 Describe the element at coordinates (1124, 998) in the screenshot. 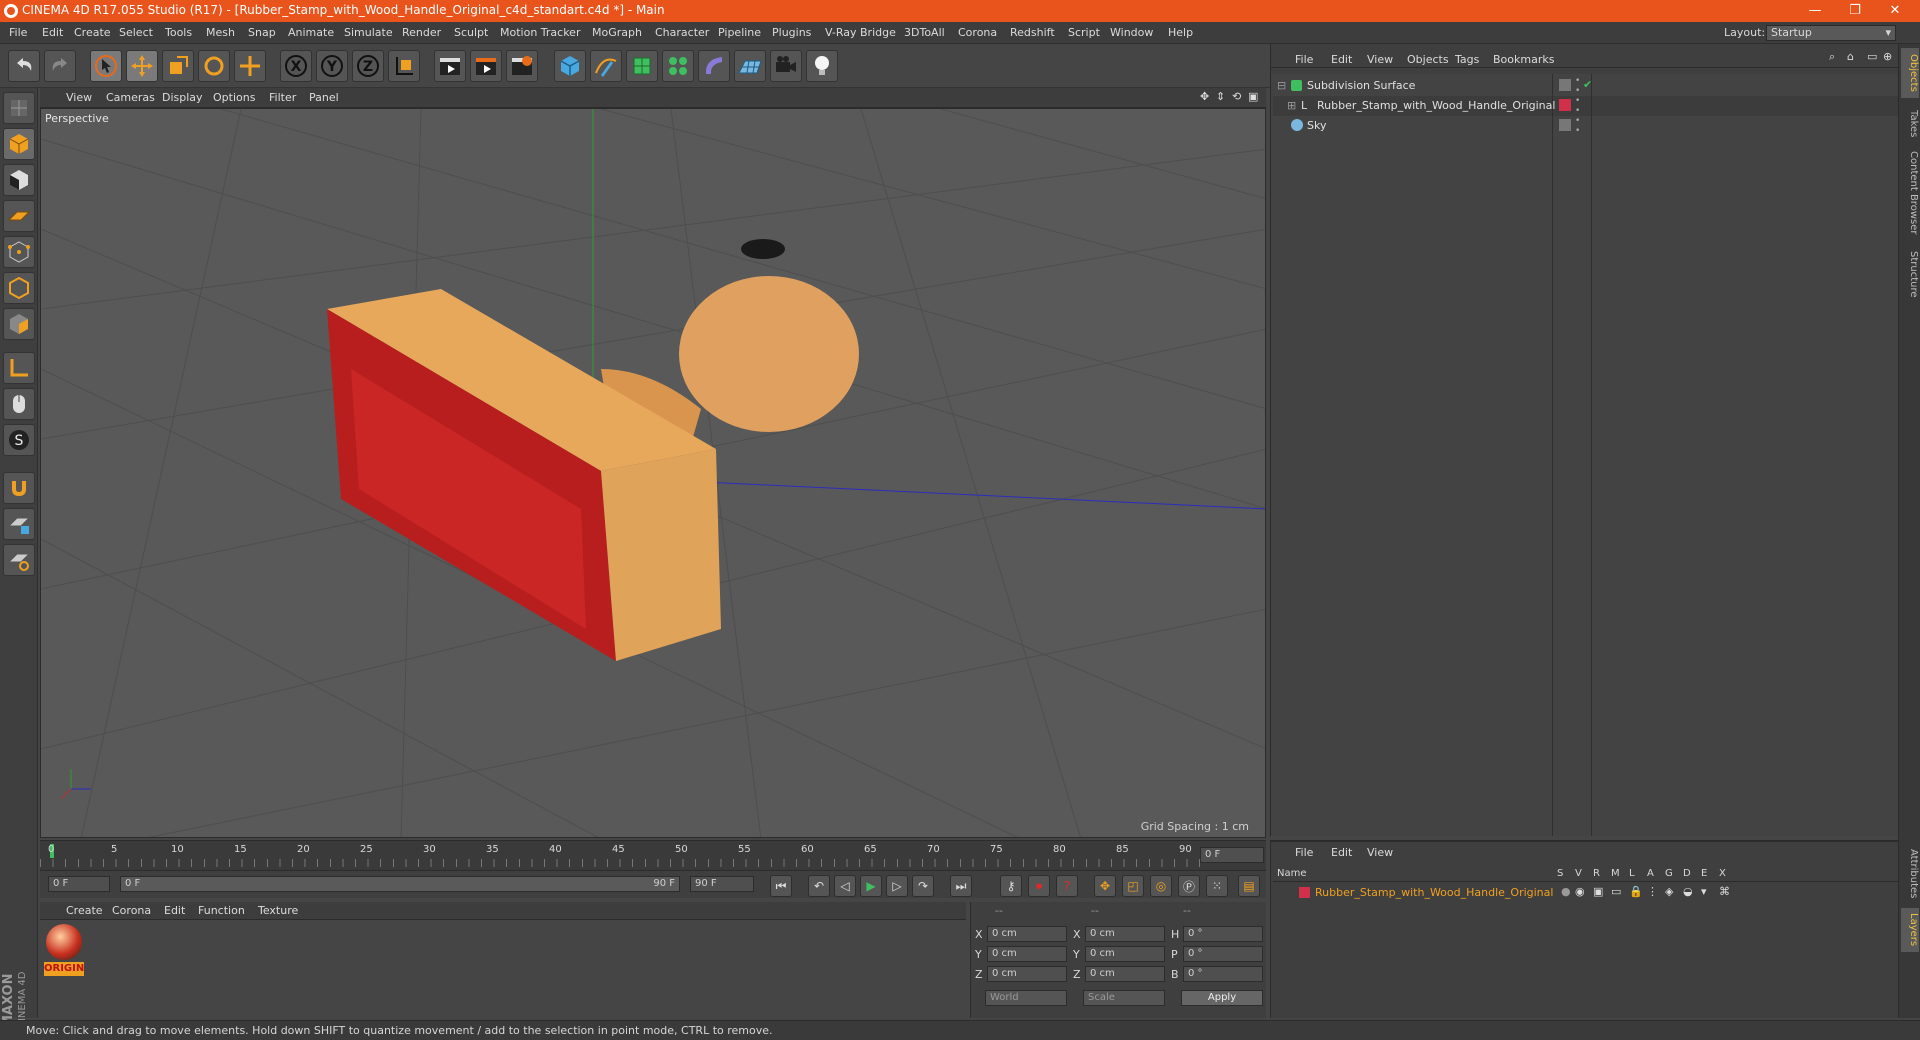

I see `scale-select: Scale` at that location.